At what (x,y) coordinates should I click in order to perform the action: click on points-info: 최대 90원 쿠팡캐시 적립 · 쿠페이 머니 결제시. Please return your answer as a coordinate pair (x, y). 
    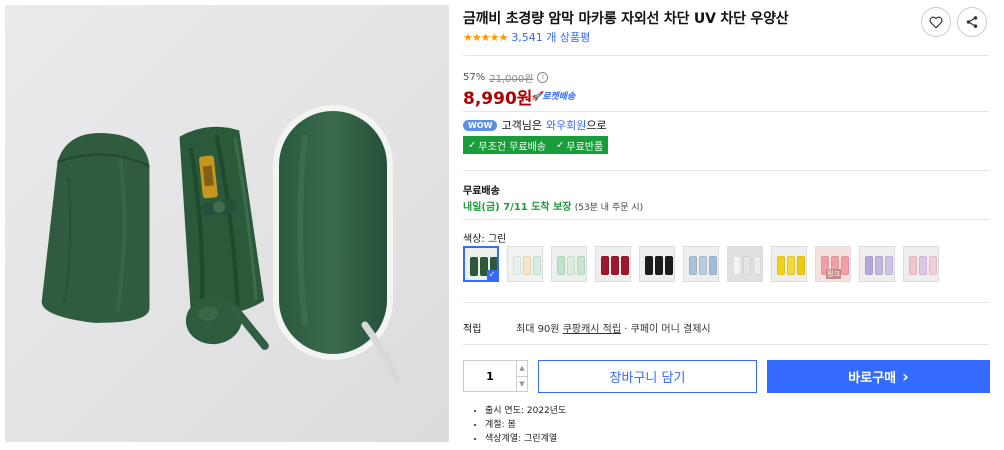
    Looking at the image, I should click on (613, 327).